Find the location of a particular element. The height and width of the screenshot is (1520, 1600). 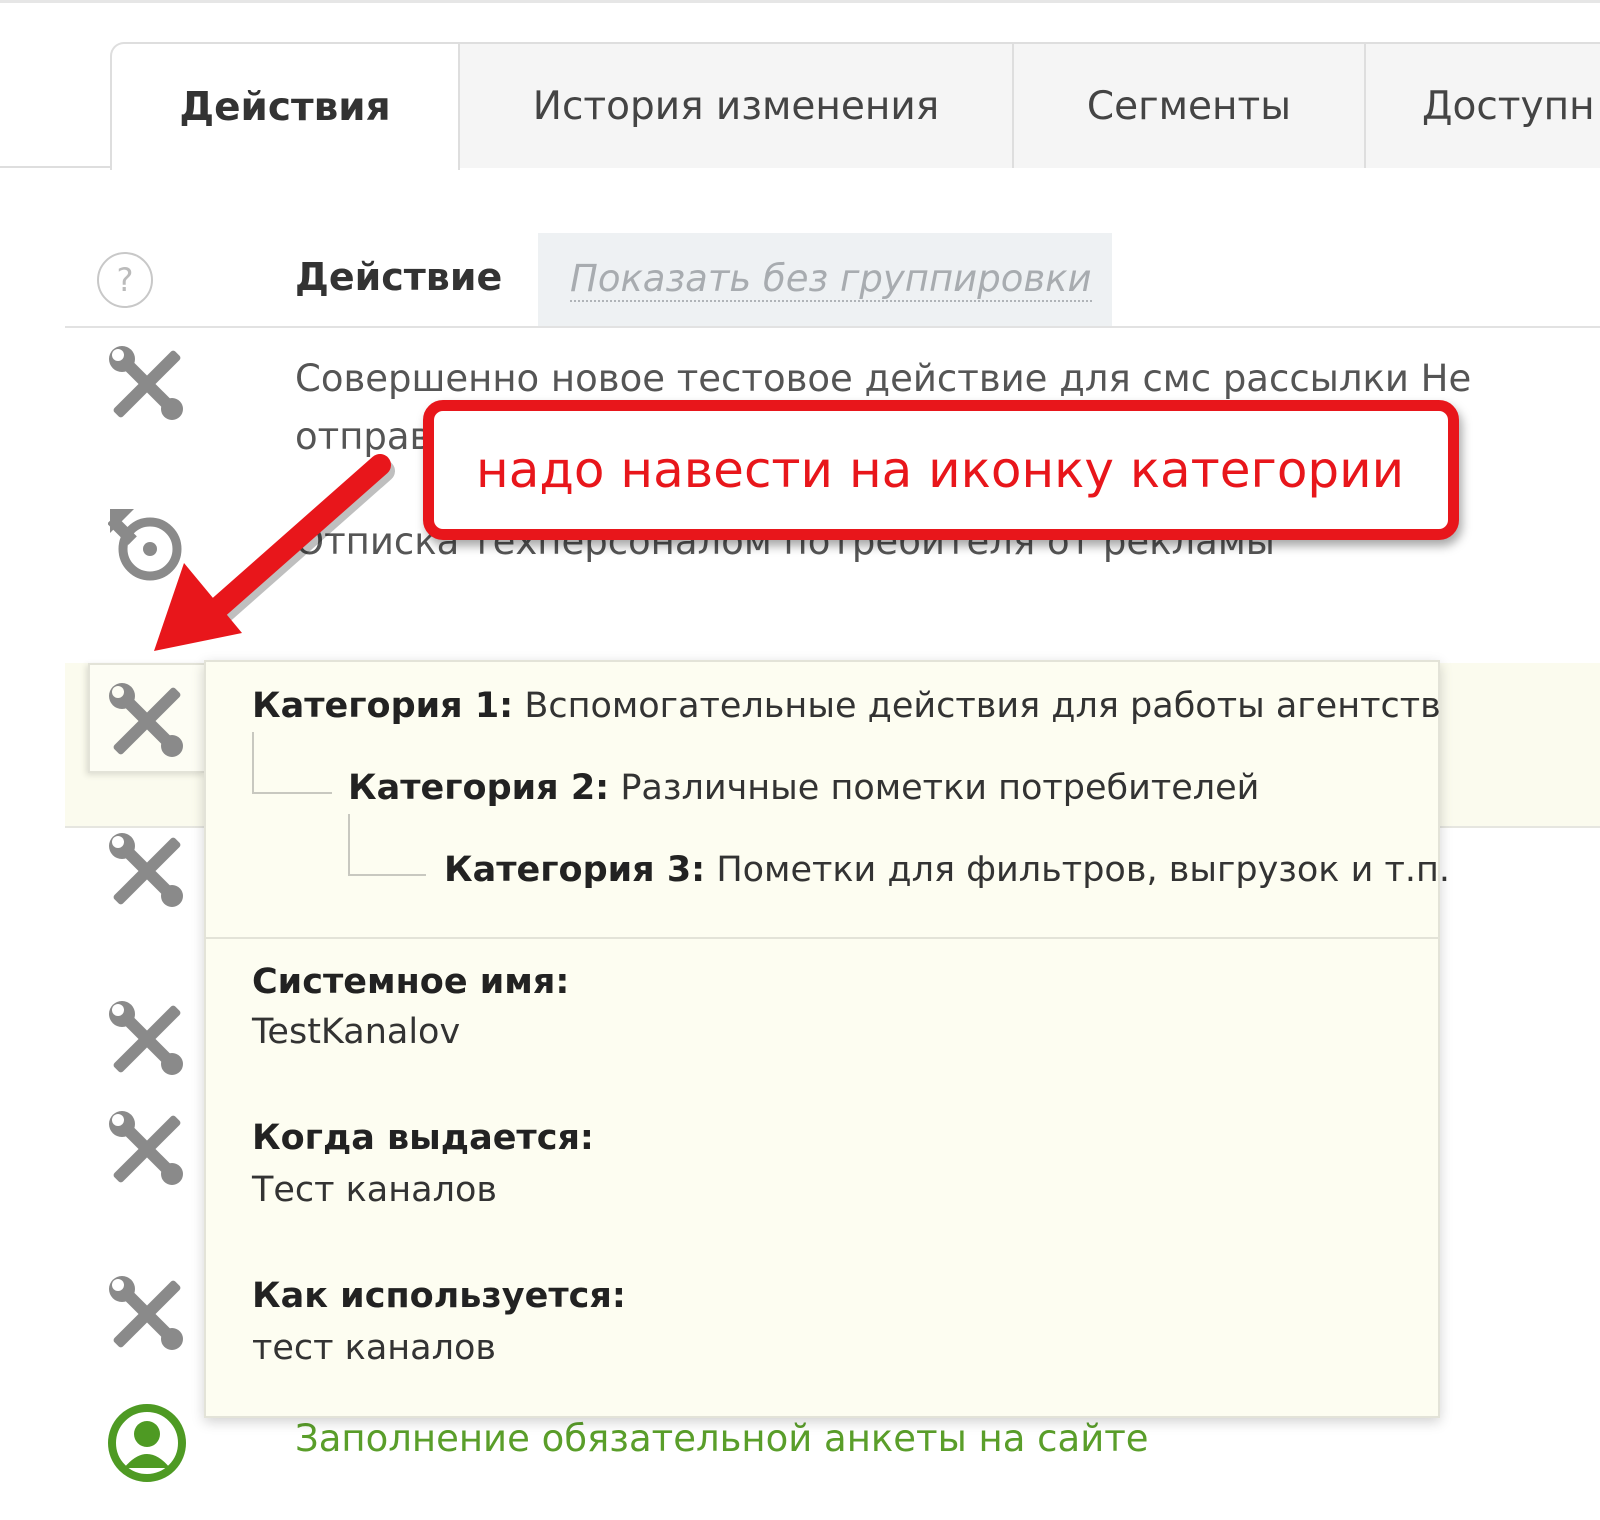

annotation-callout: надо навести на иконку категории is located at coordinates (941, 470).